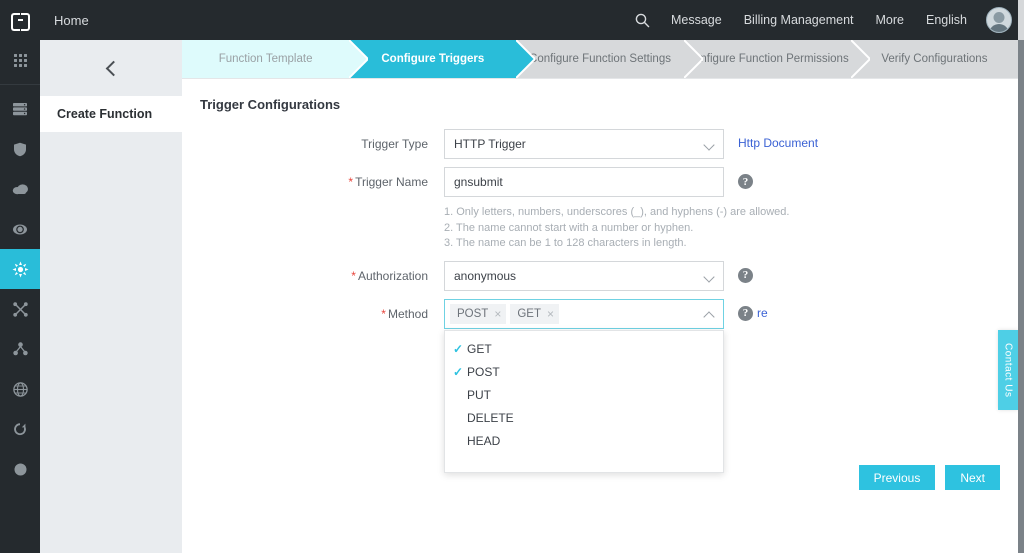  I want to click on sidebar-item-label: Create Function, so click(105, 114).